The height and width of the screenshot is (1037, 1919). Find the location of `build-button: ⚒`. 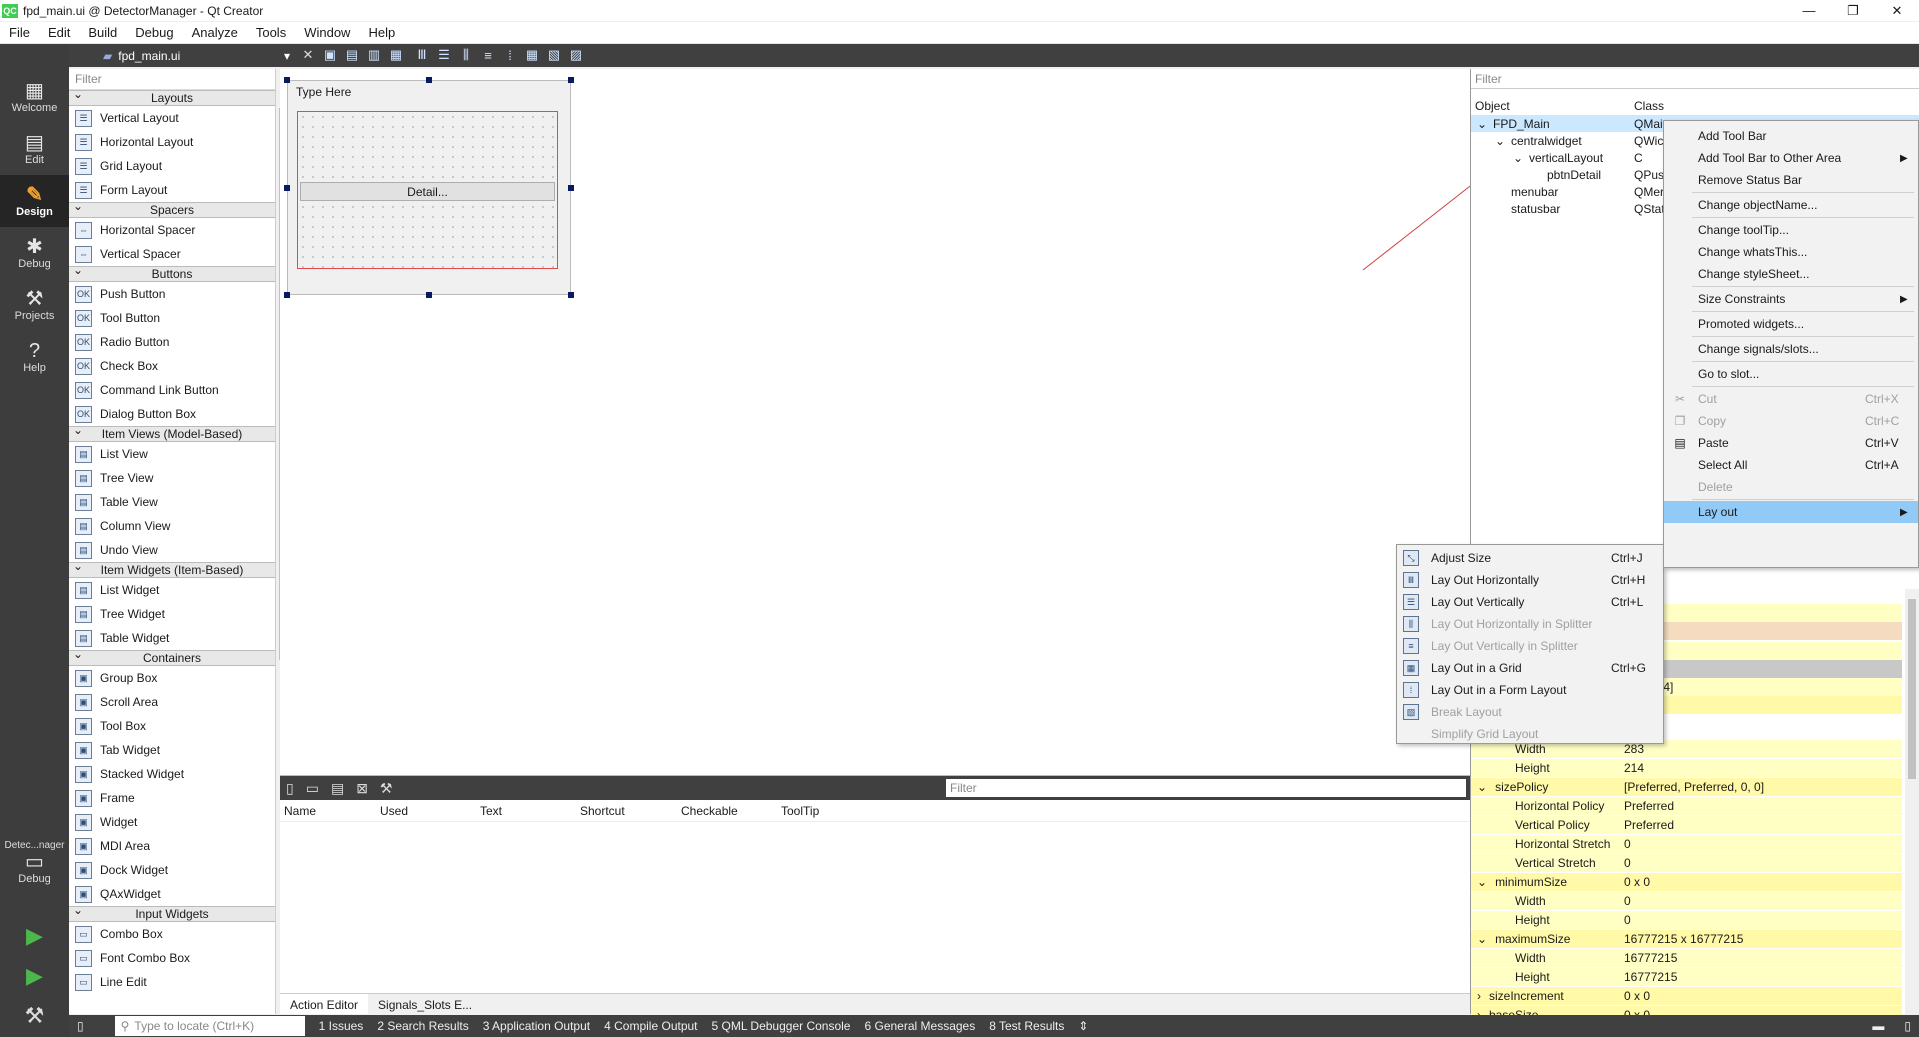

build-button: ⚒ is located at coordinates (34, 1016).